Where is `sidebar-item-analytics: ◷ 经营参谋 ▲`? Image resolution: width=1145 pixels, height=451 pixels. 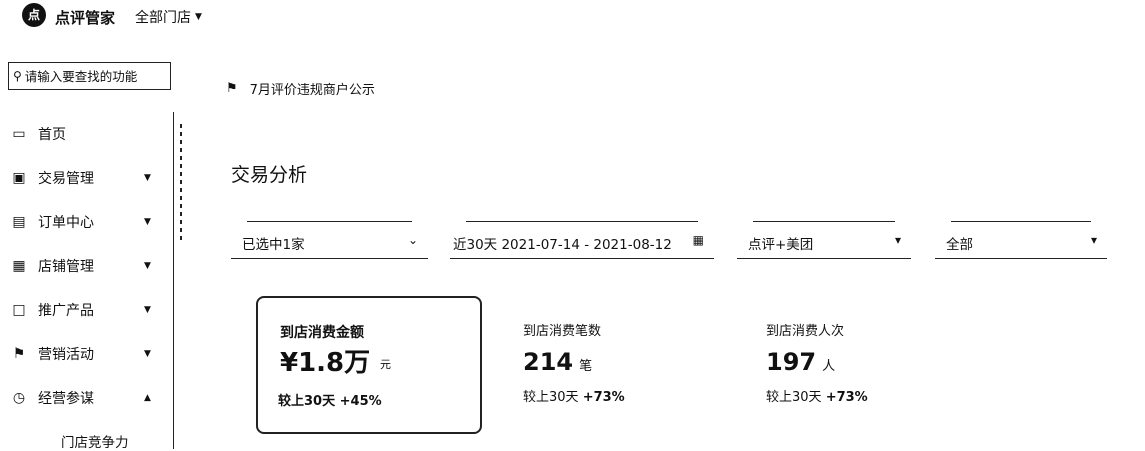
sidebar-item-analytics: ◷ 经营参谋 ▲ is located at coordinates (86, 398).